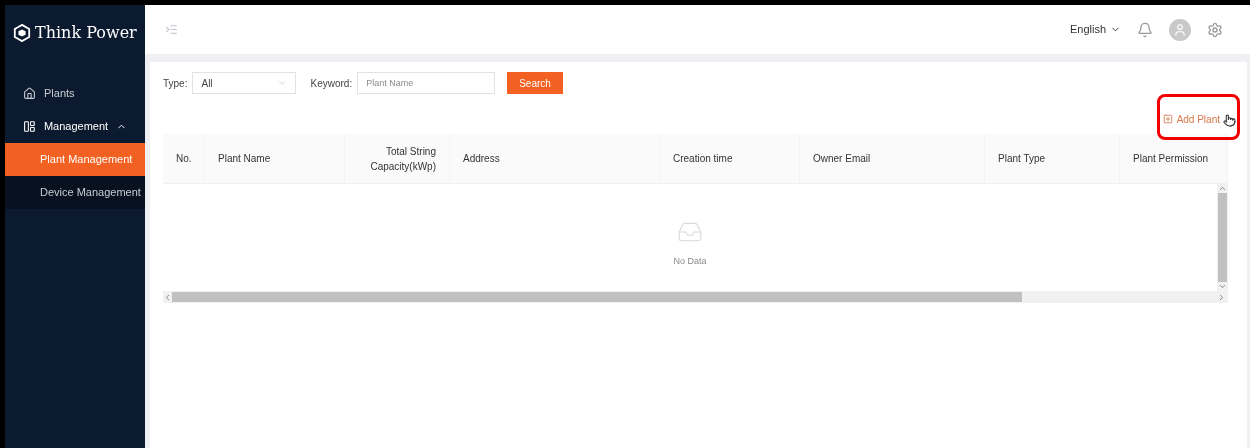  What do you see at coordinates (244, 83) in the screenshot?
I see `type-select: All` at bounding box center [244, 83].